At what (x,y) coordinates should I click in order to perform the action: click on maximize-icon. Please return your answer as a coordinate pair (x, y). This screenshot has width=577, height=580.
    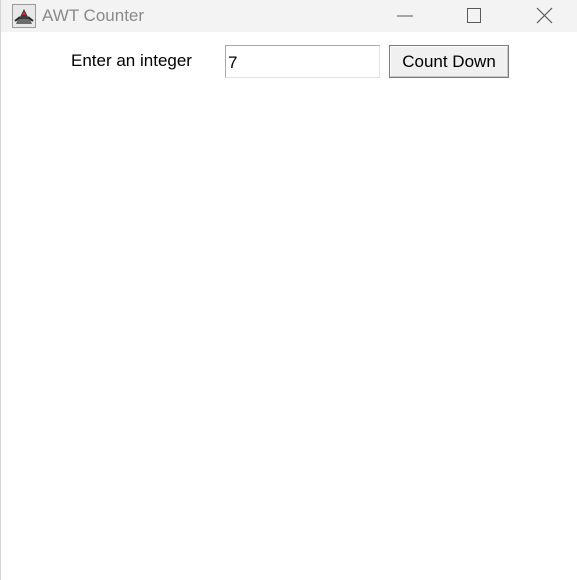
    Looking at the image, I should click on (474, 15).